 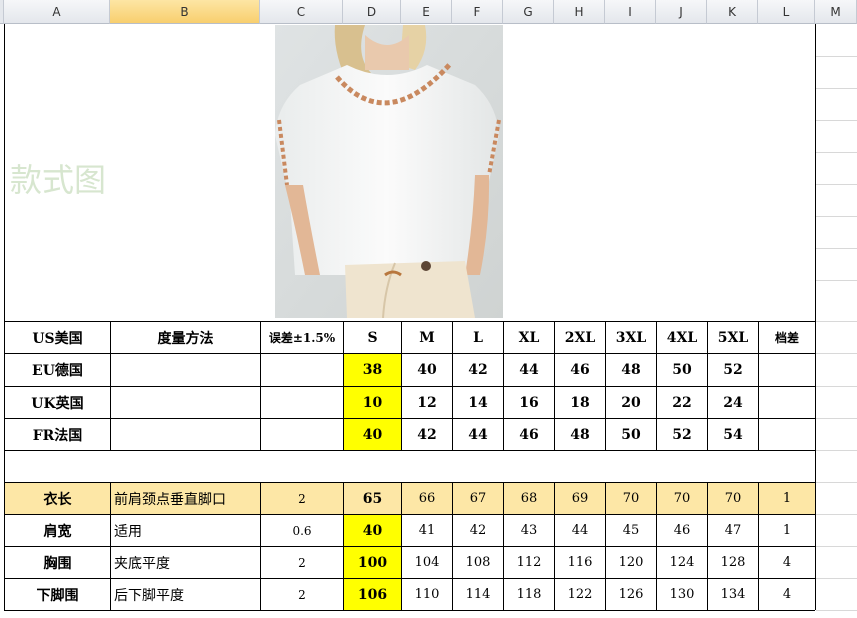 What do you see at coordinates (389, 171) in the screenshot?
I see `product-photo` at bounding box center [389, 171].